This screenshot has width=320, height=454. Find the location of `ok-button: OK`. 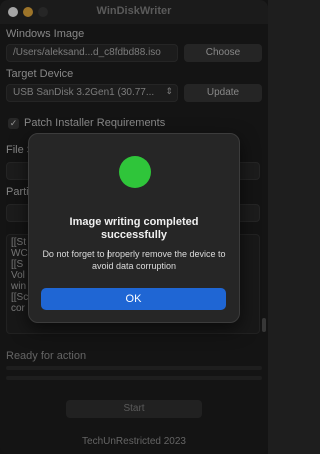

ok-button: OK is located at coordinates (133, 299).